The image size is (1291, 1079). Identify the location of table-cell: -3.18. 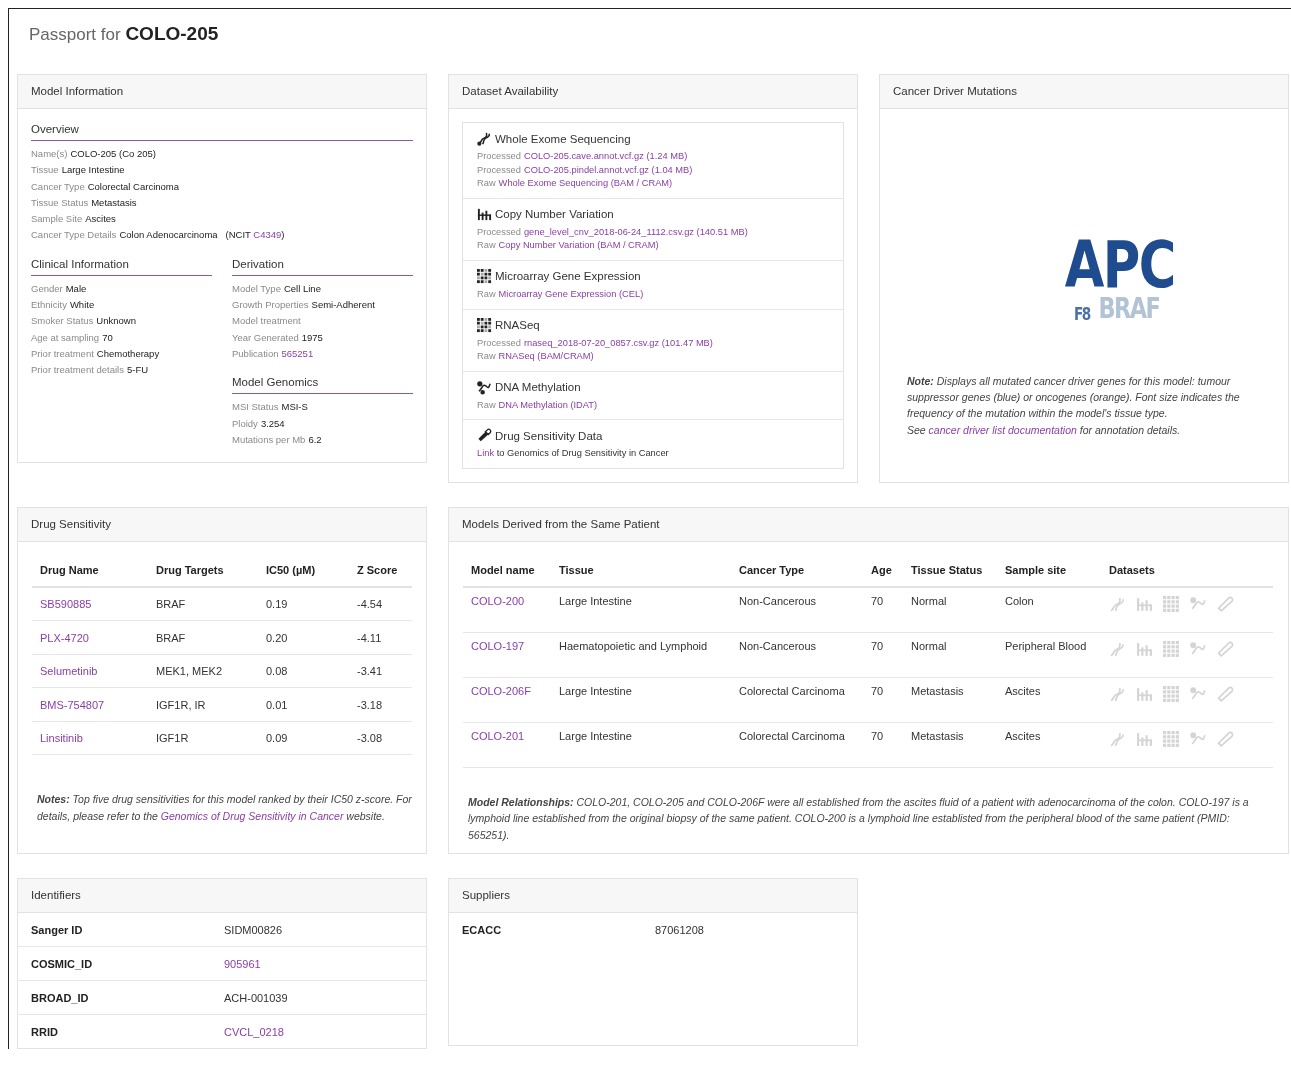
(370, 704).